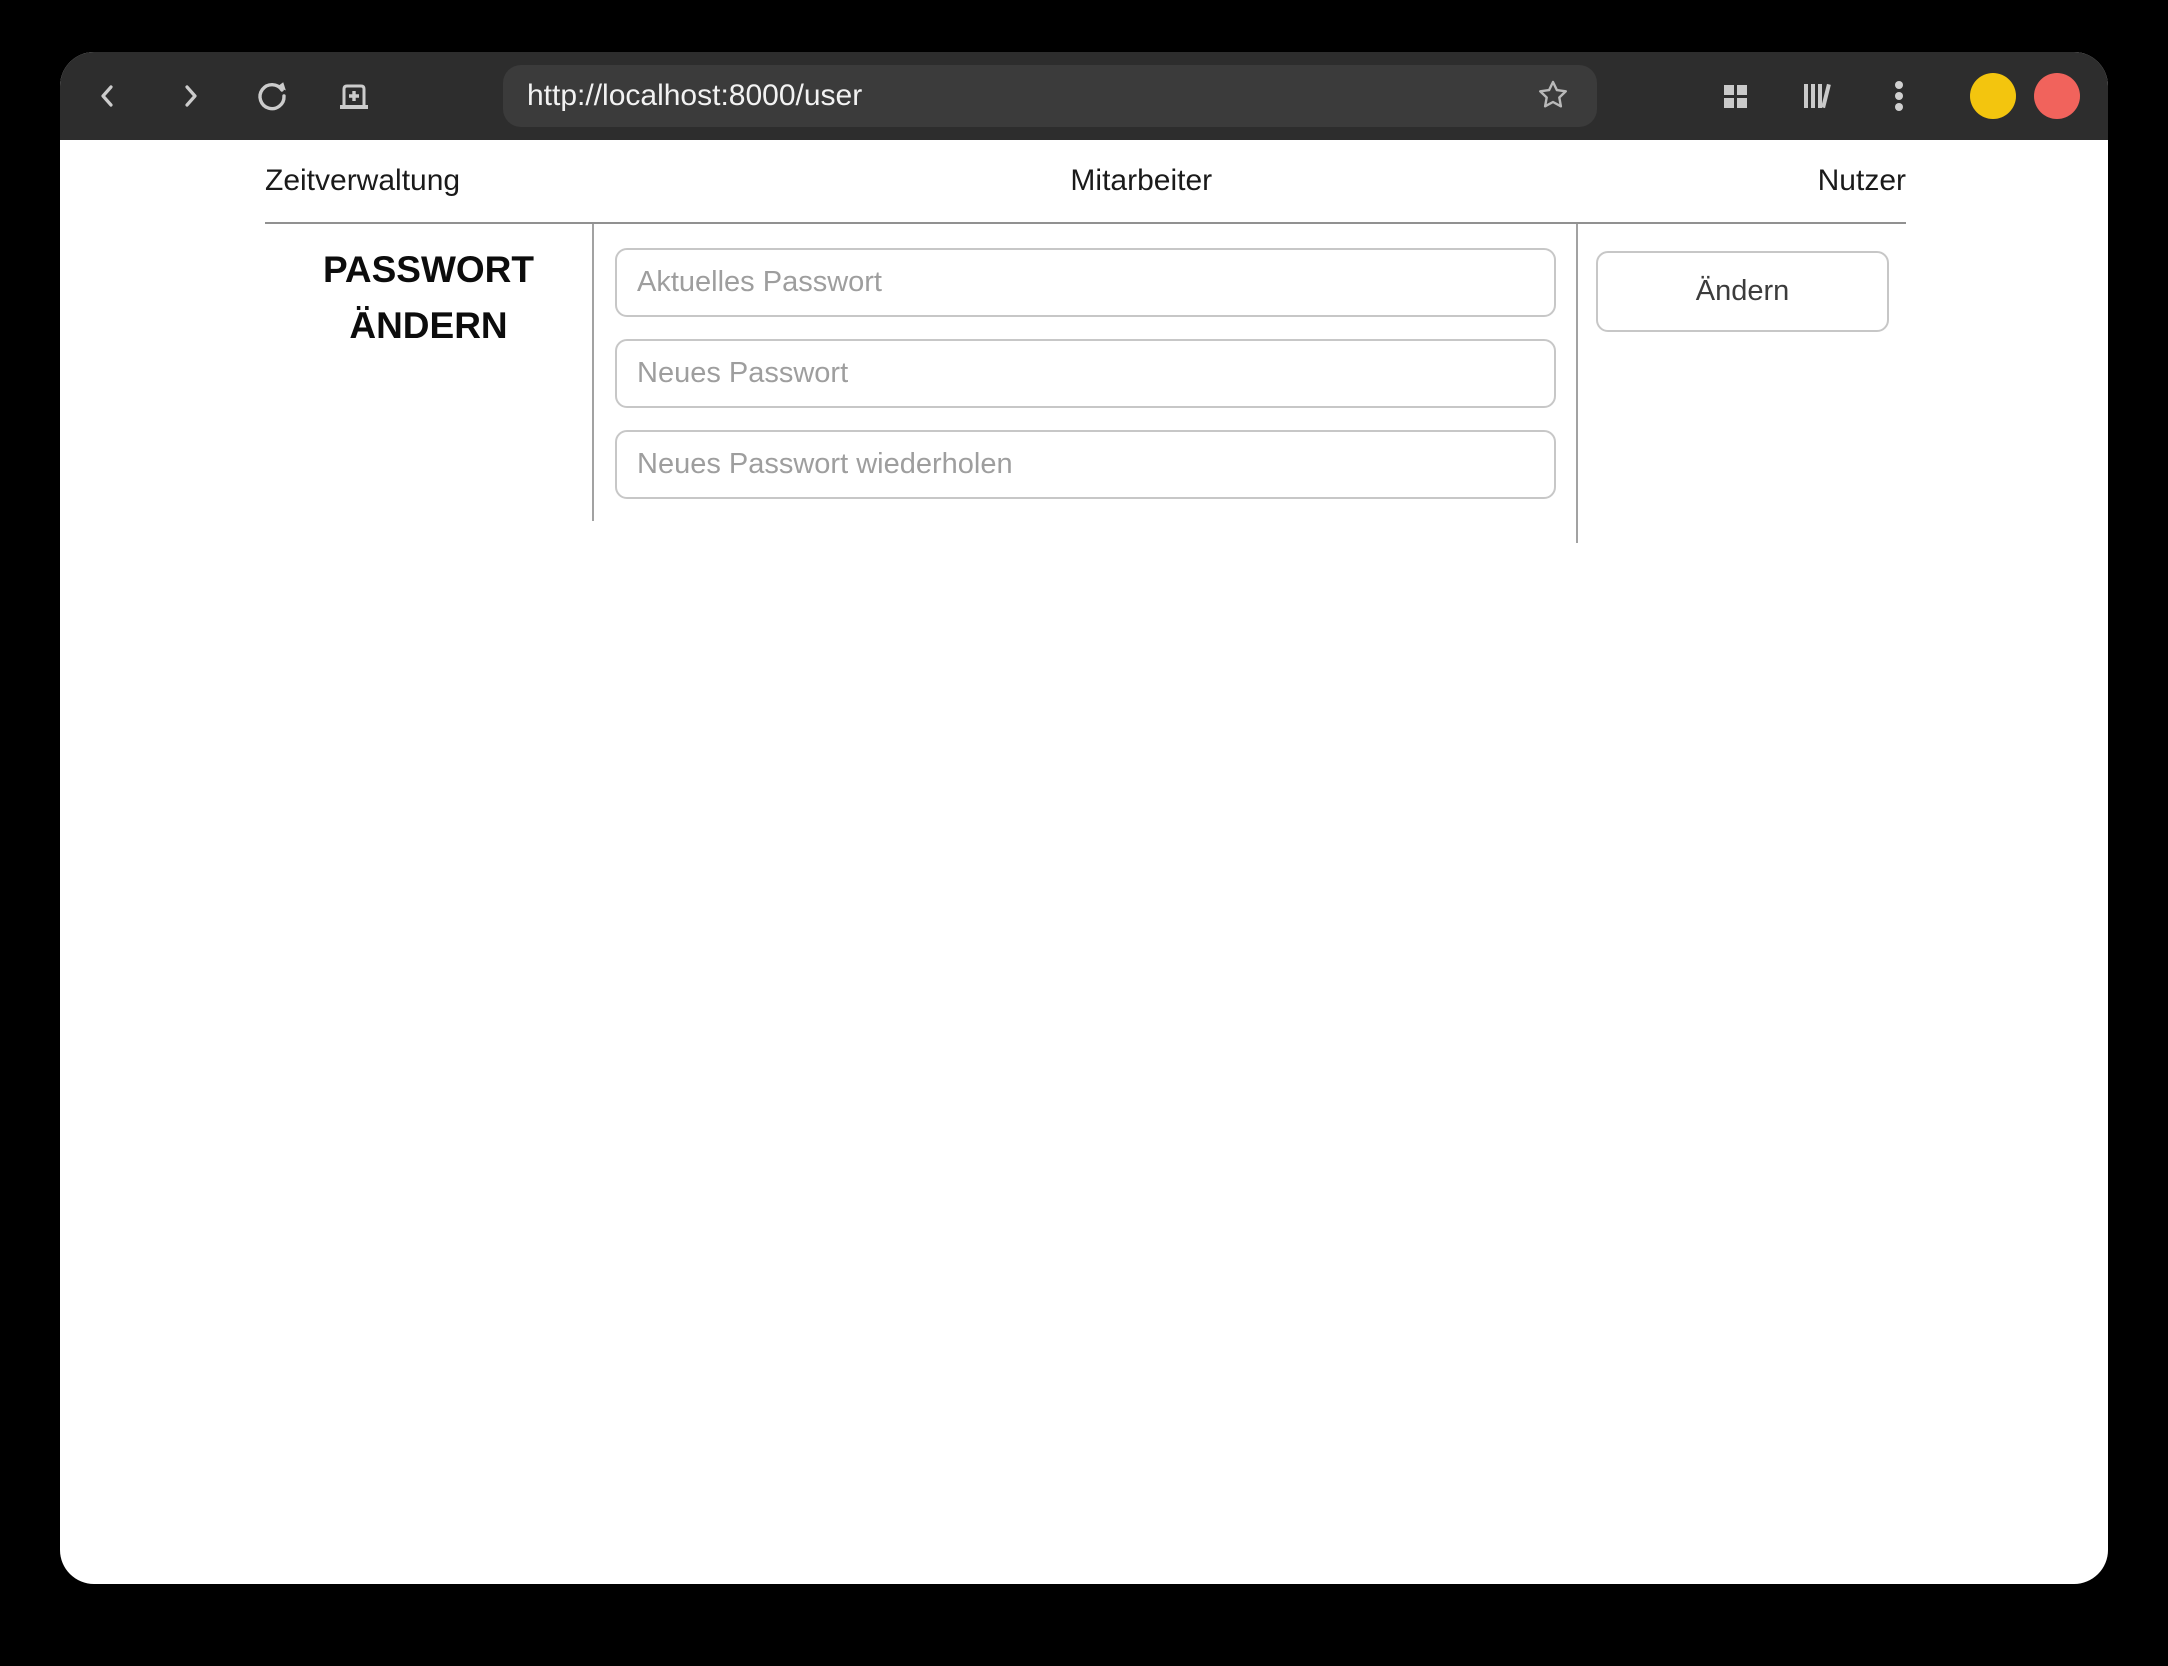 The image size is (2168, 1666). I want to click on library-books-icon, so click(1817, 96).